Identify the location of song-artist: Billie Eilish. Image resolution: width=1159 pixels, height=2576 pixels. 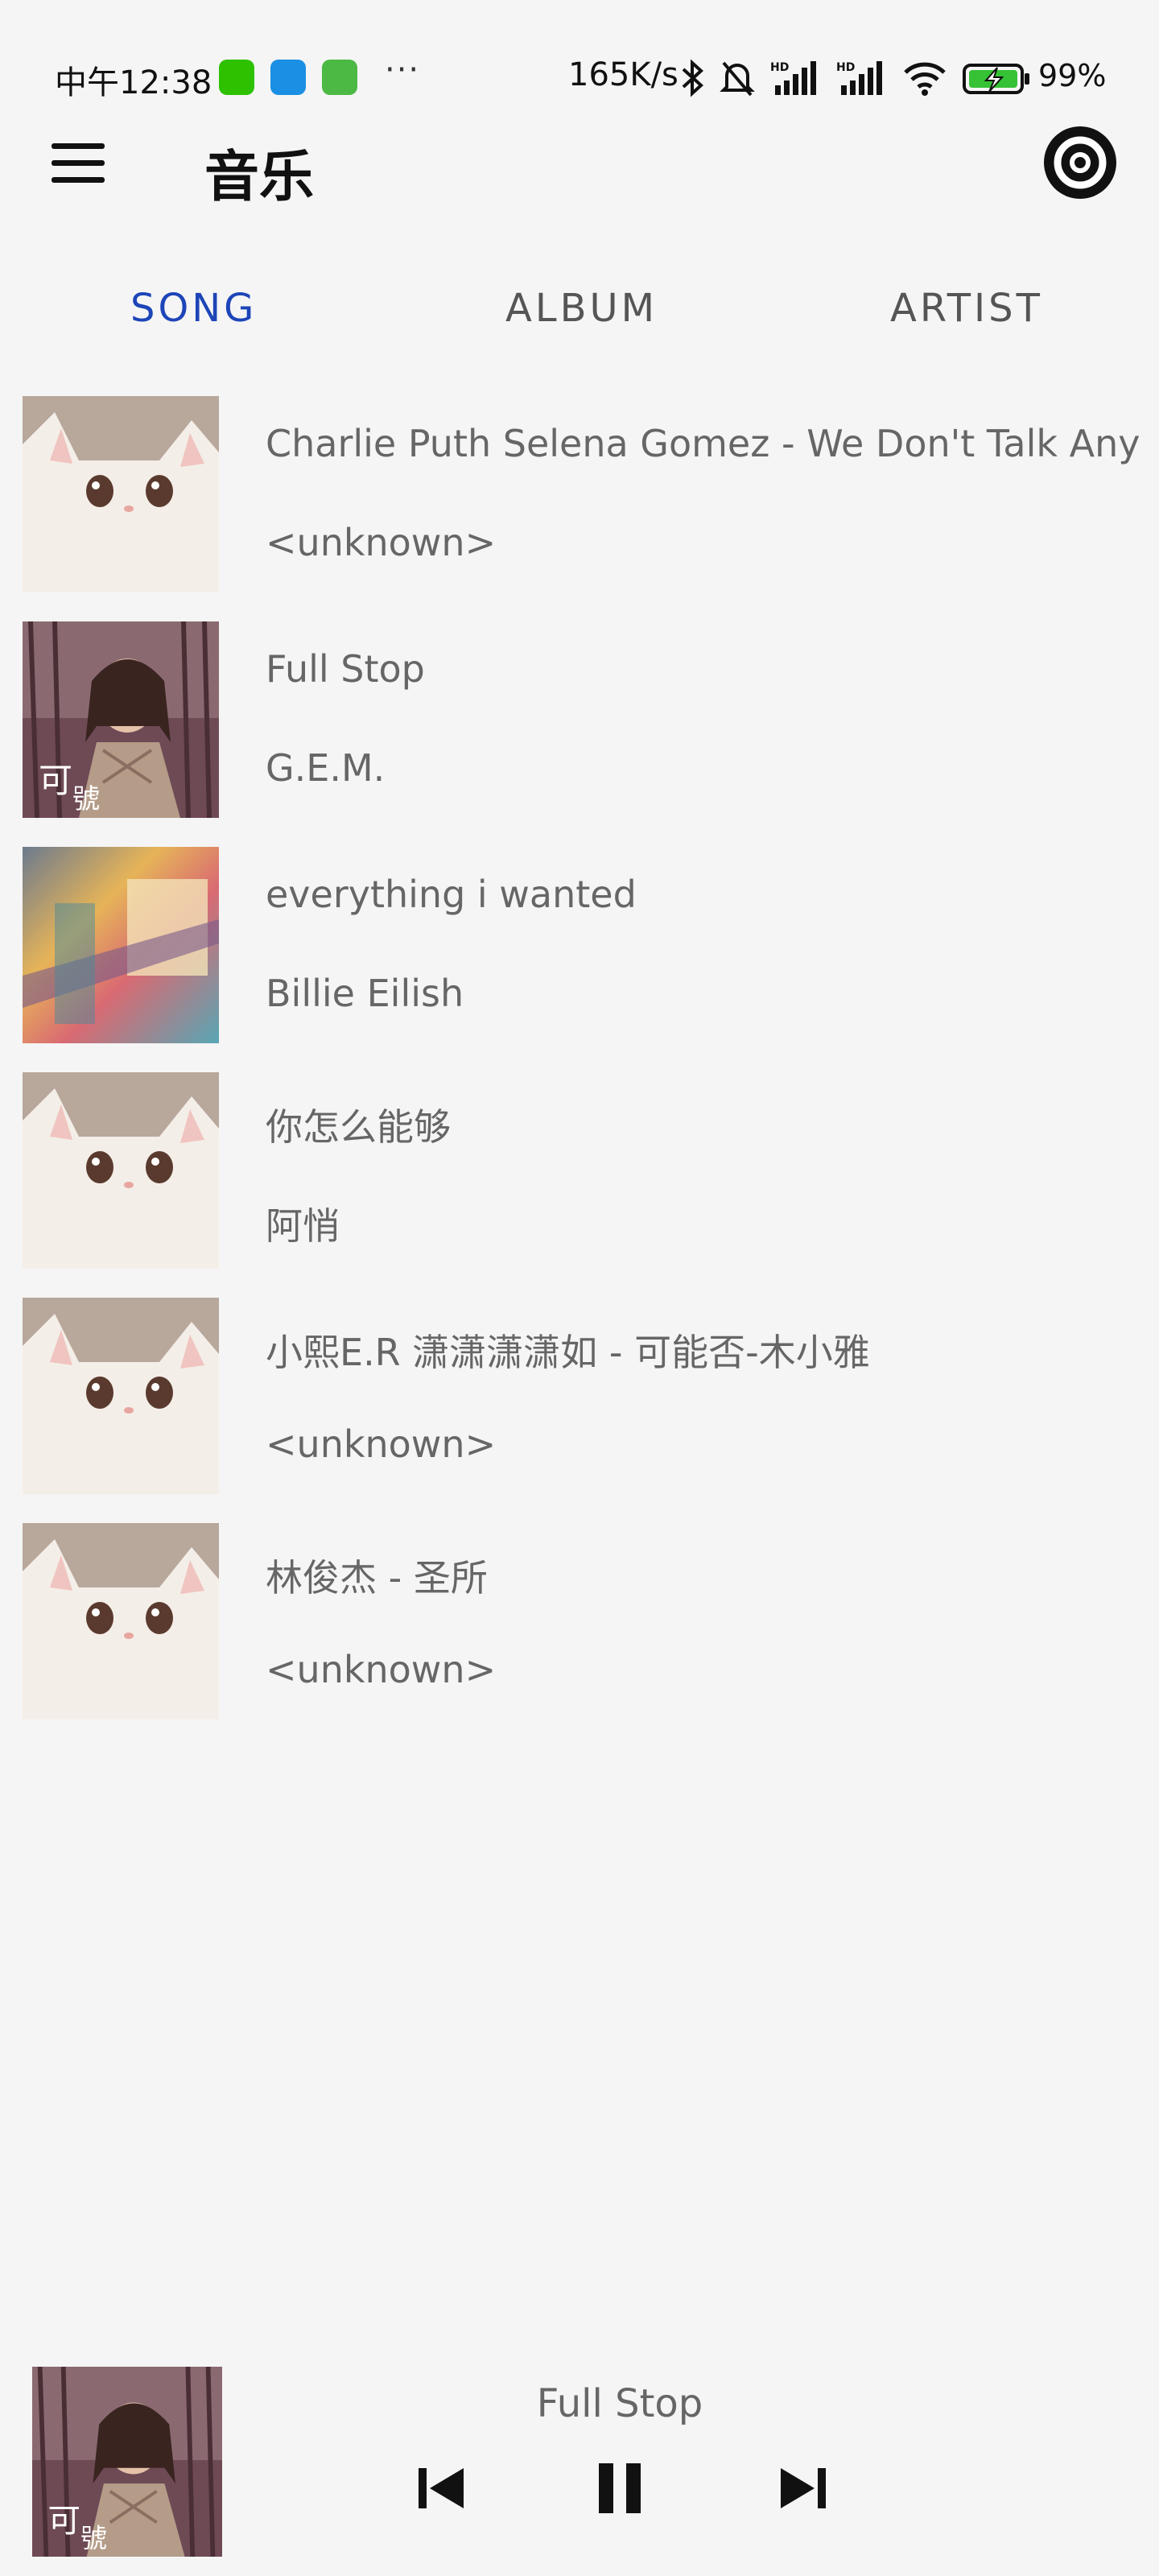
(365, 993).